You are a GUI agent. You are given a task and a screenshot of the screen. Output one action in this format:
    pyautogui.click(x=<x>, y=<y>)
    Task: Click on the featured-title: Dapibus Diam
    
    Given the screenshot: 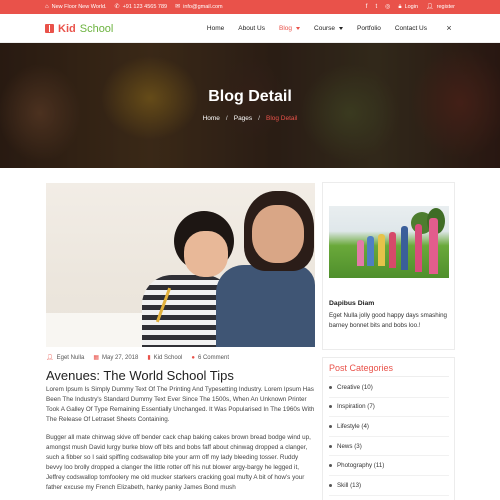 What is the action you would take?
    pyautogui.click(x=351, y=303)
    